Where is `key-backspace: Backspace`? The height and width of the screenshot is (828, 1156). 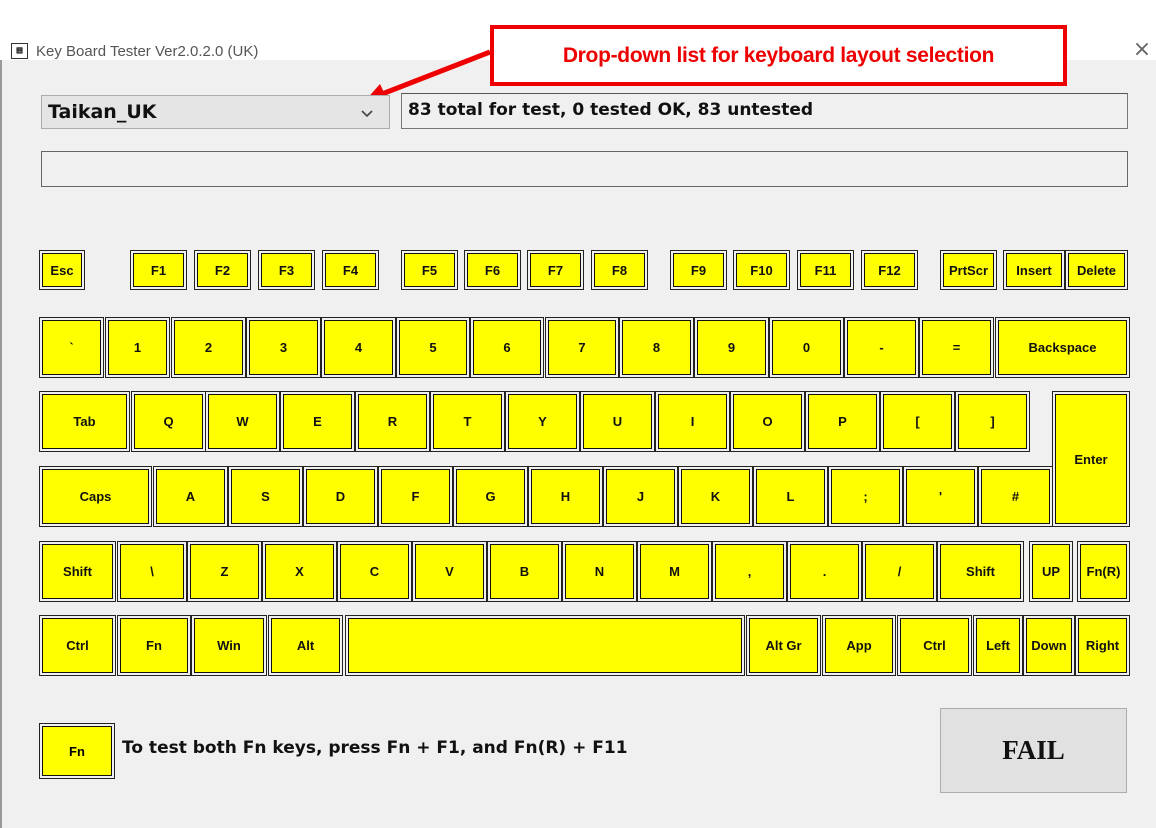
key-backspace: Backspace is located at coordinates (1062, 347).